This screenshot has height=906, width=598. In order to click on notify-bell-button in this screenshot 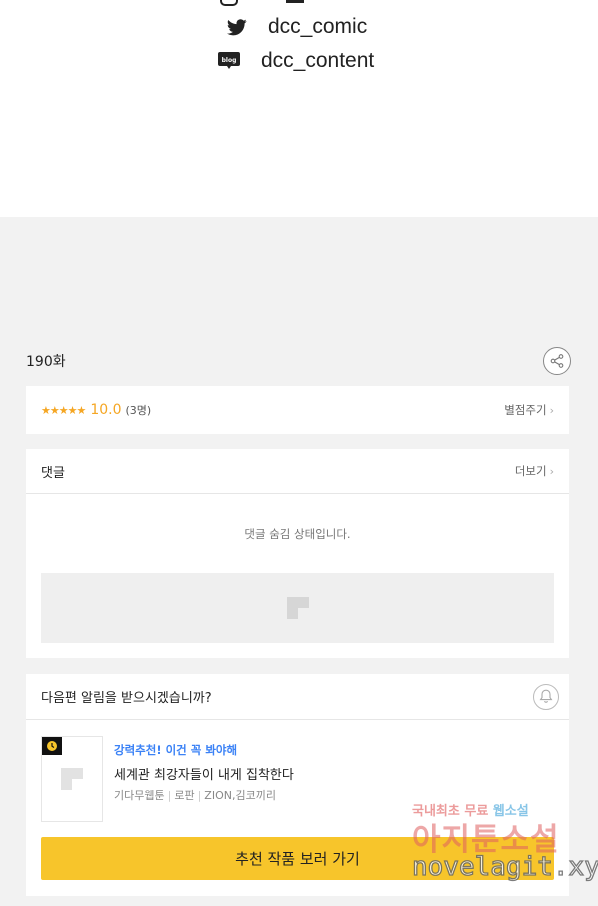, I will do `click(546, 696)`.